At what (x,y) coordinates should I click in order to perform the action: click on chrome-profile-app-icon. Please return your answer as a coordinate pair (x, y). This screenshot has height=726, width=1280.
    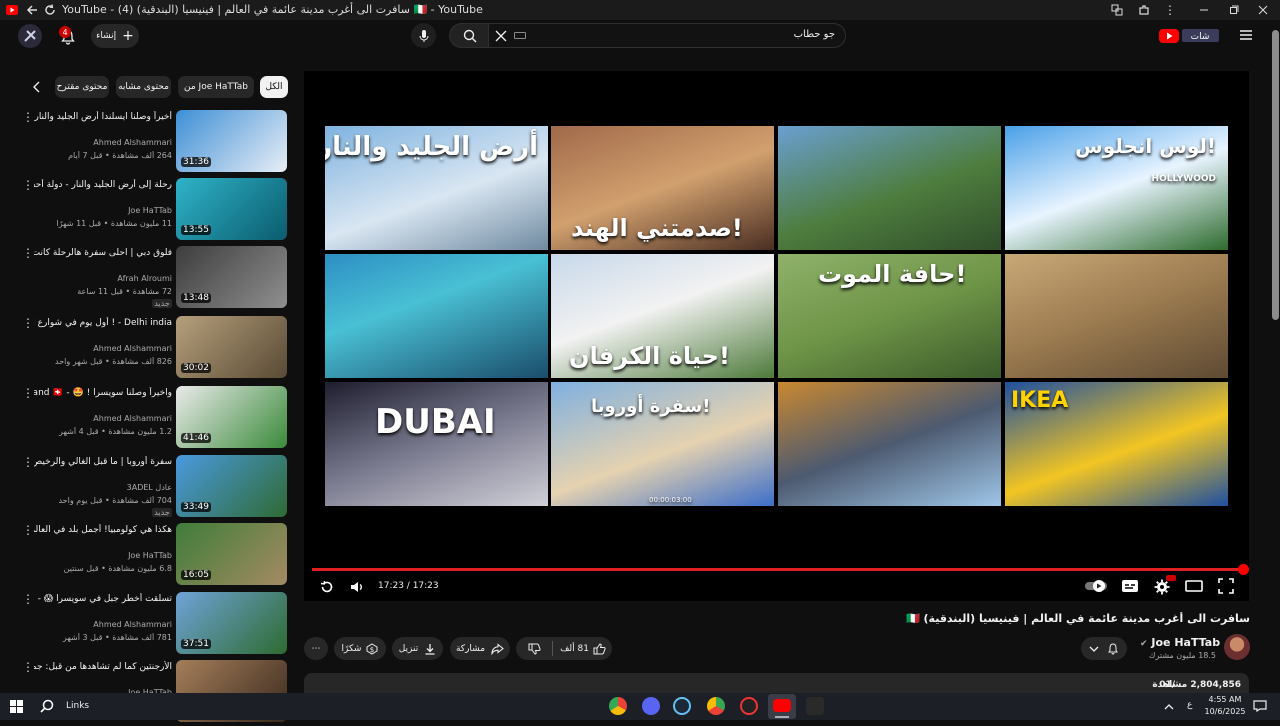
    Looking at the image, I should click on (716, 706).